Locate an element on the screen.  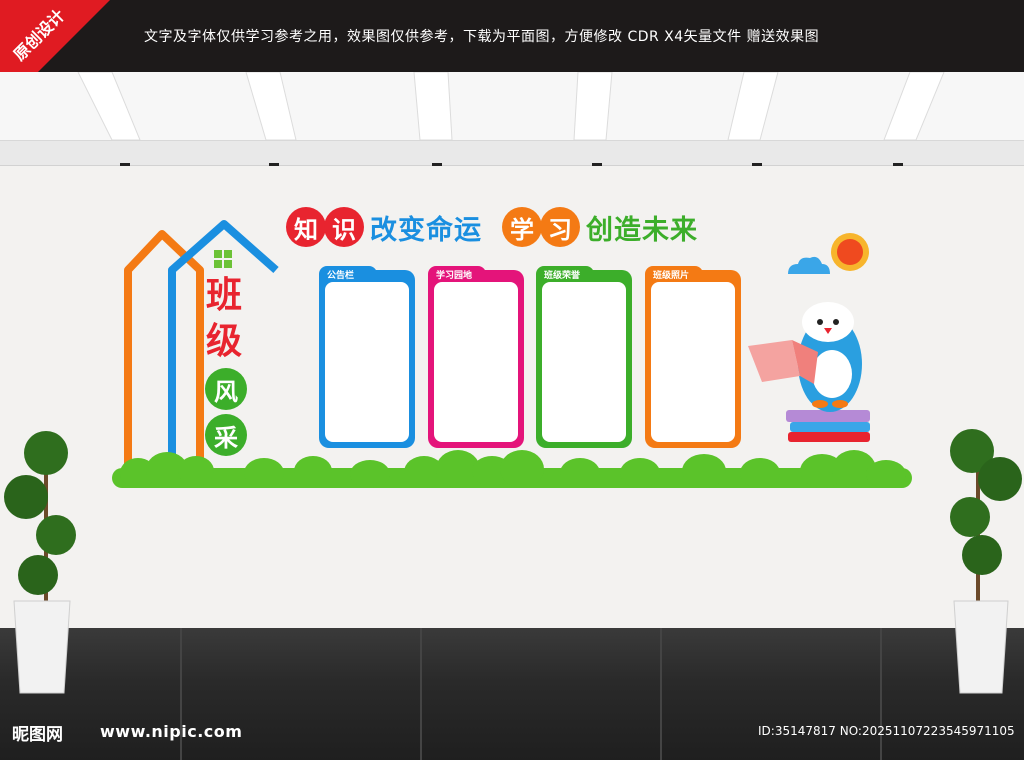
sun-cloud-decoration is located at coordinates (828, 253).